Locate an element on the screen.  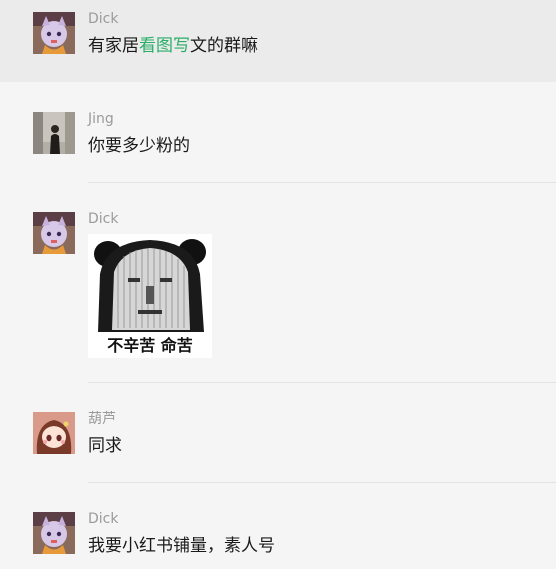
panda-meme-sticker: 不辛苦 命苦 is located at coordinates (150, 296).